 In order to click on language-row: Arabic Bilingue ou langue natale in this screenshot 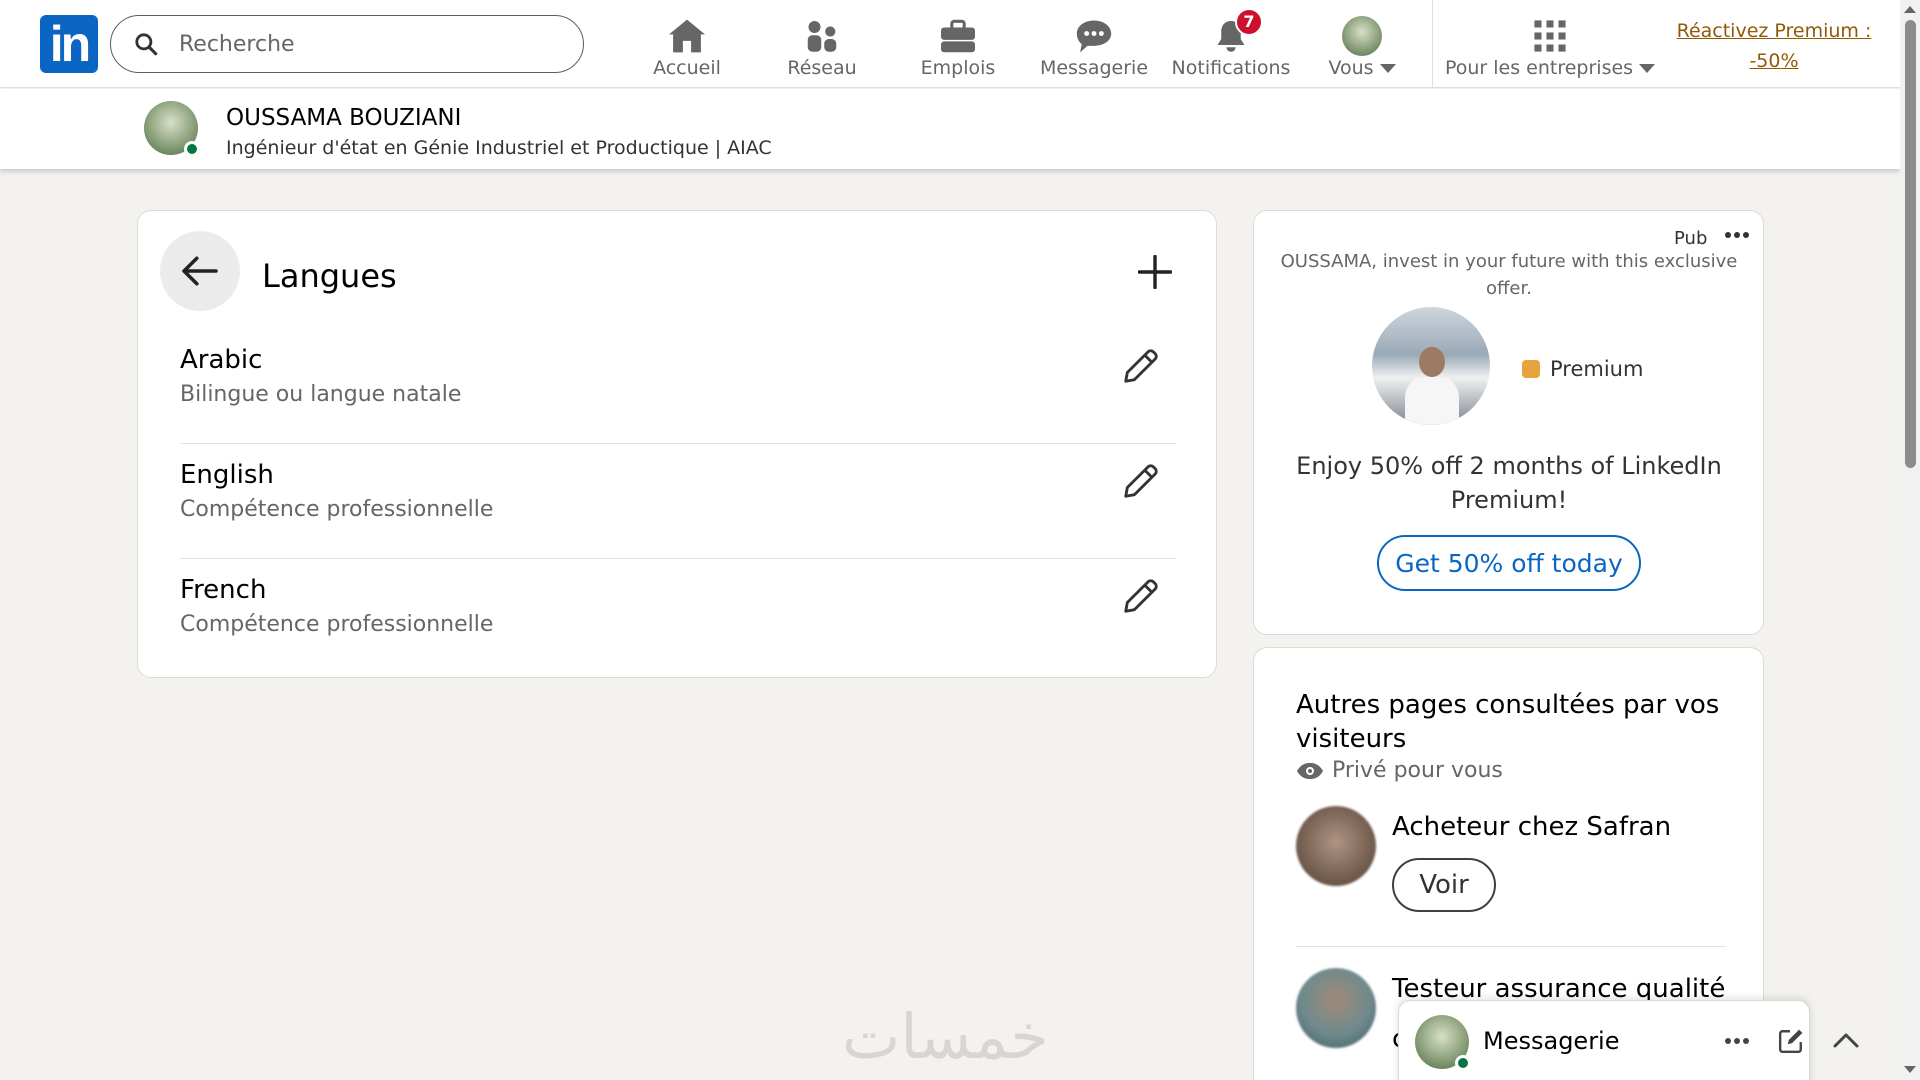, I will do `click(678, 386)`.